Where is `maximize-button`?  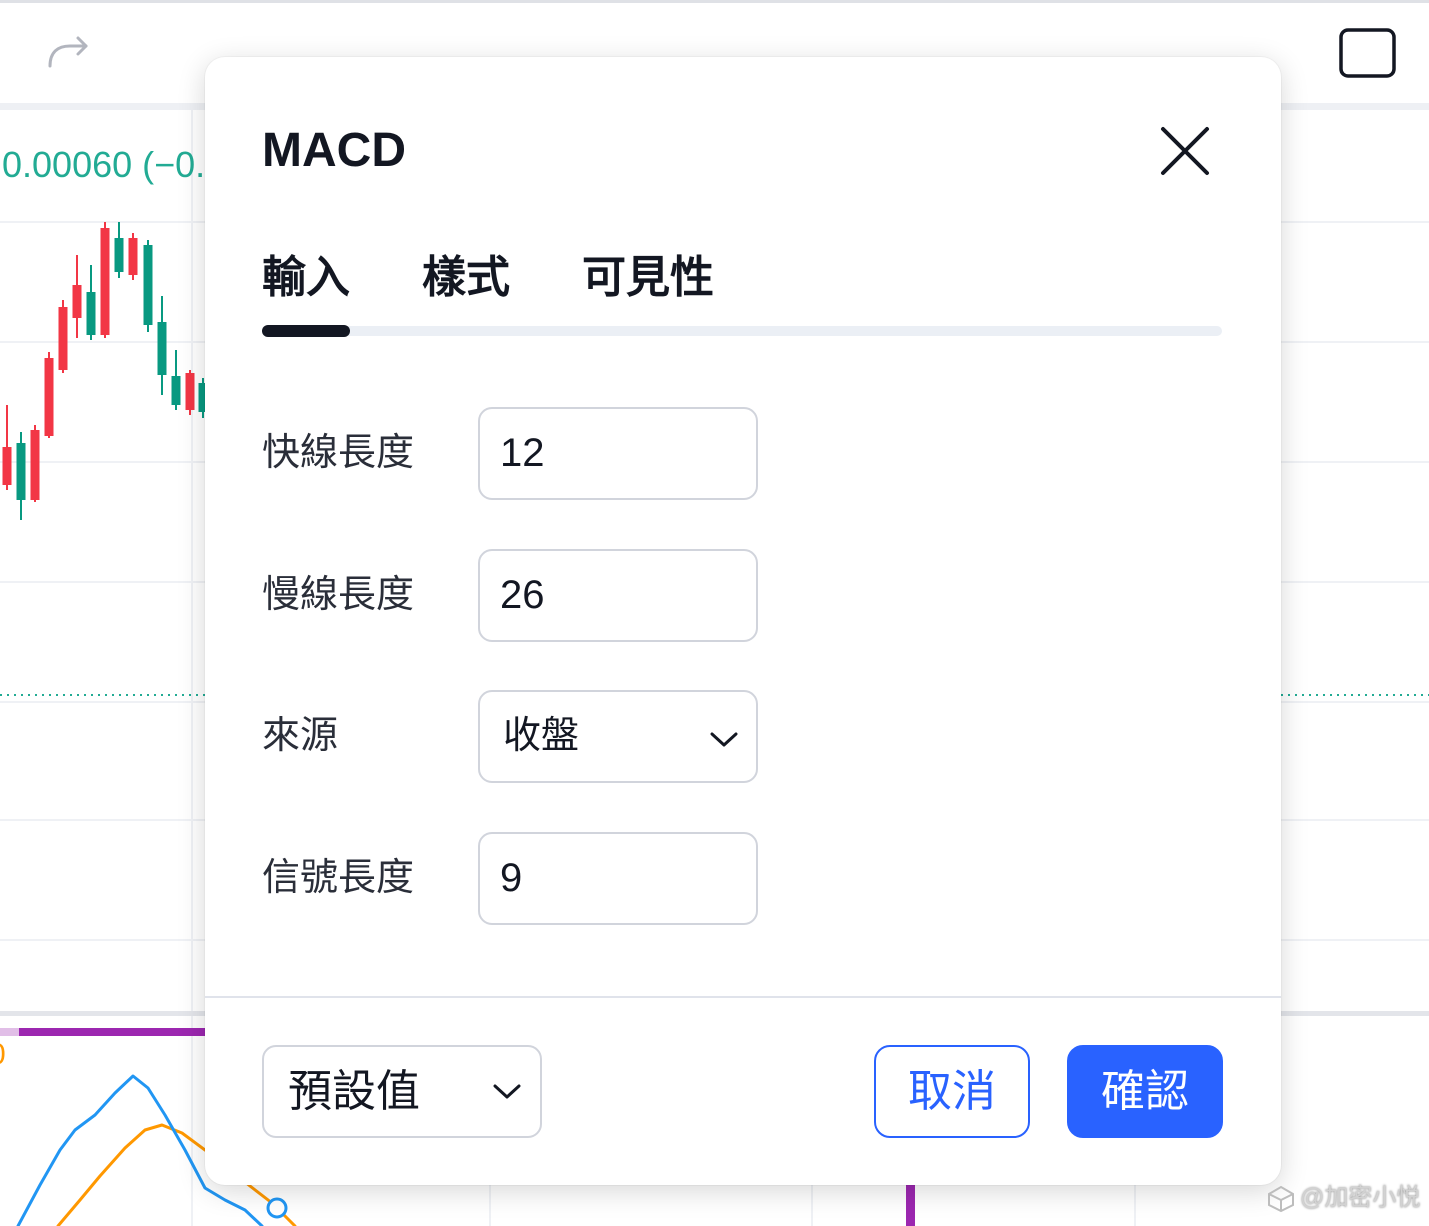
maximize-button is located at coordinates (1367, 53).